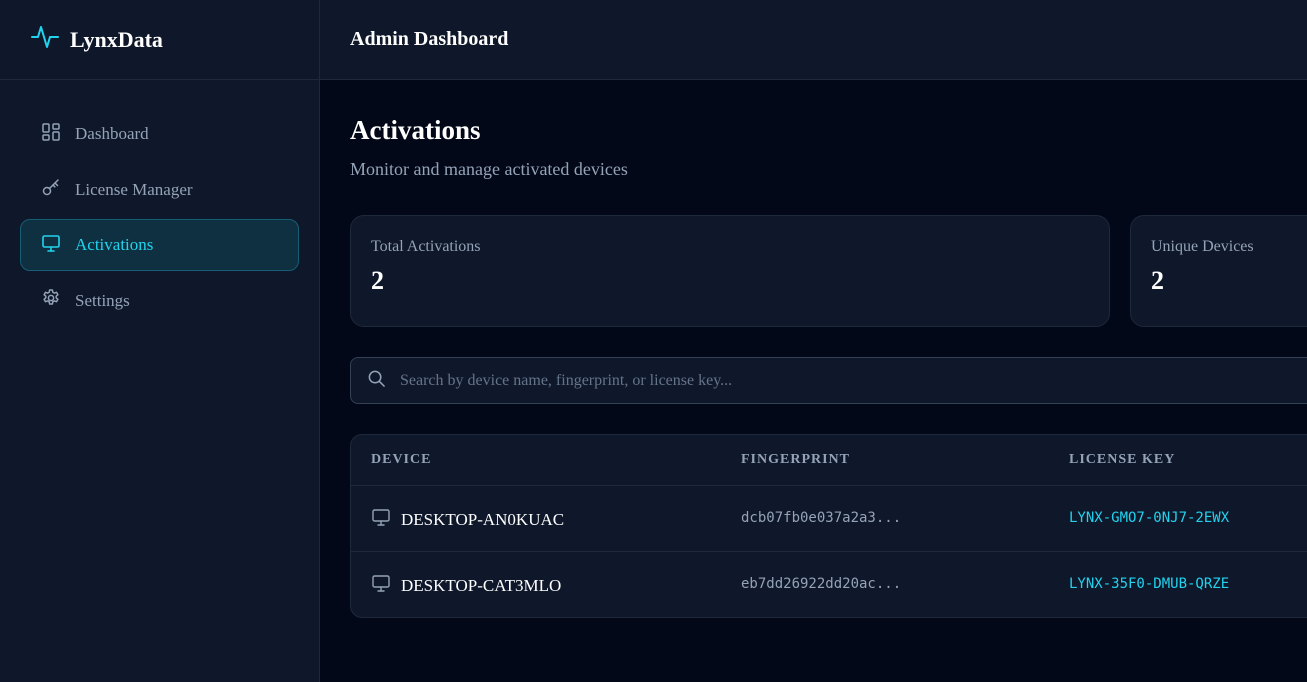 The width and height of the screenshot is (1307, 682). I want to click on sidebar-item-license-manager: License Manager, so click(159, 190).